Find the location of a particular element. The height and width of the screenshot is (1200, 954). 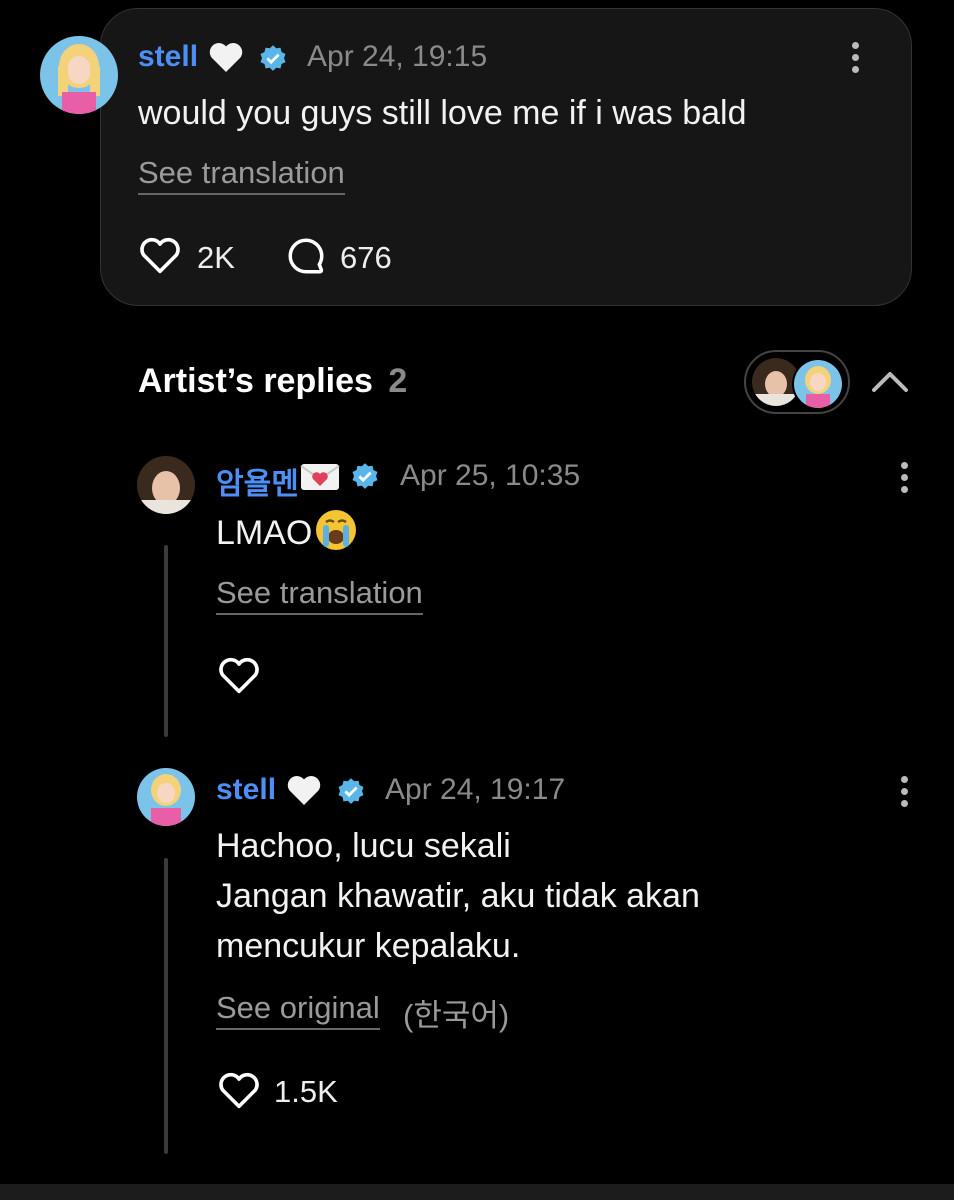

like-count: 1.5K is located at coordinates (306, 1091).